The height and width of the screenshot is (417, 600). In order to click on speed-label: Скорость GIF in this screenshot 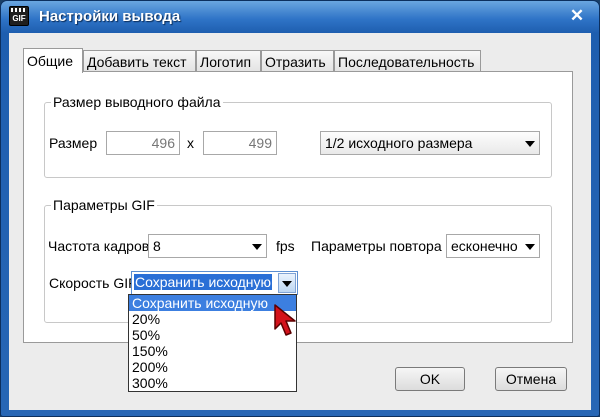, I will do `click(91, 283)`.